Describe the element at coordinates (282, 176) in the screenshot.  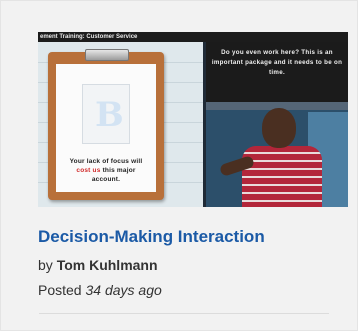
I see `person-shirt` at that location.